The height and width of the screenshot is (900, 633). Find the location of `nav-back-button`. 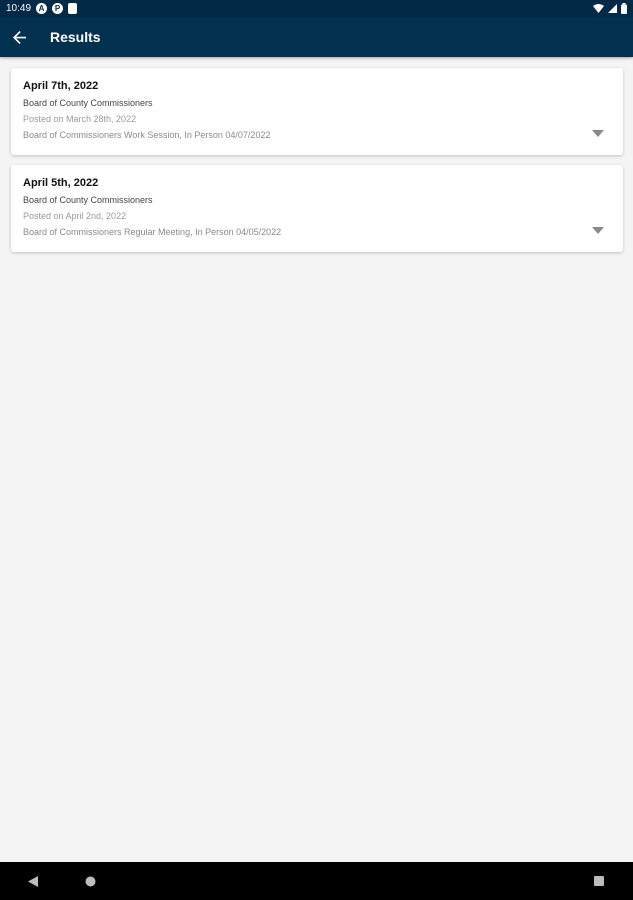

nav-back-button is located at coordinates (33, 881).